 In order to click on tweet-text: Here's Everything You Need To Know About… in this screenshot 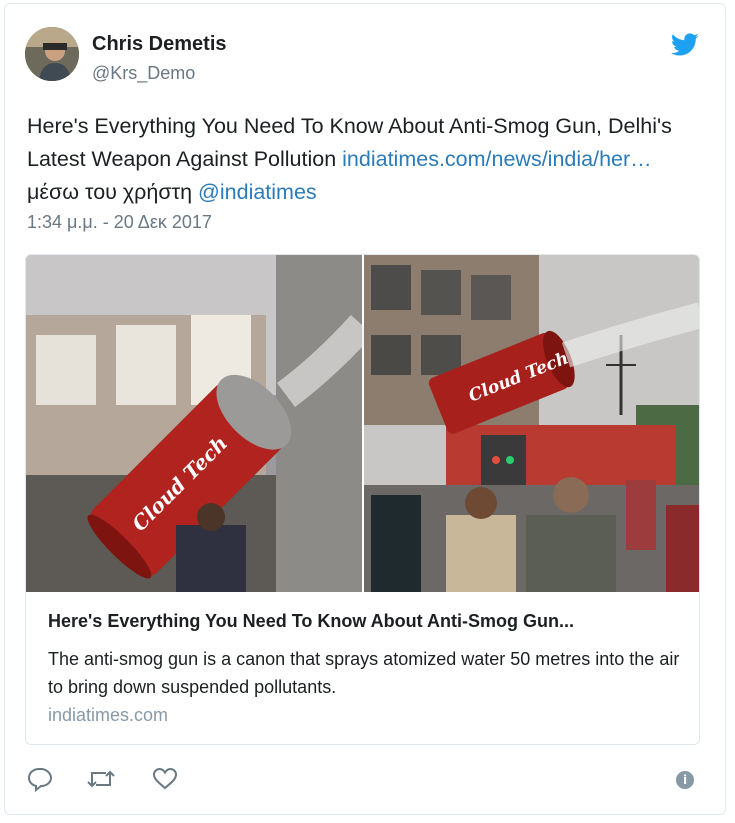, I will do `click(357, 159)`.